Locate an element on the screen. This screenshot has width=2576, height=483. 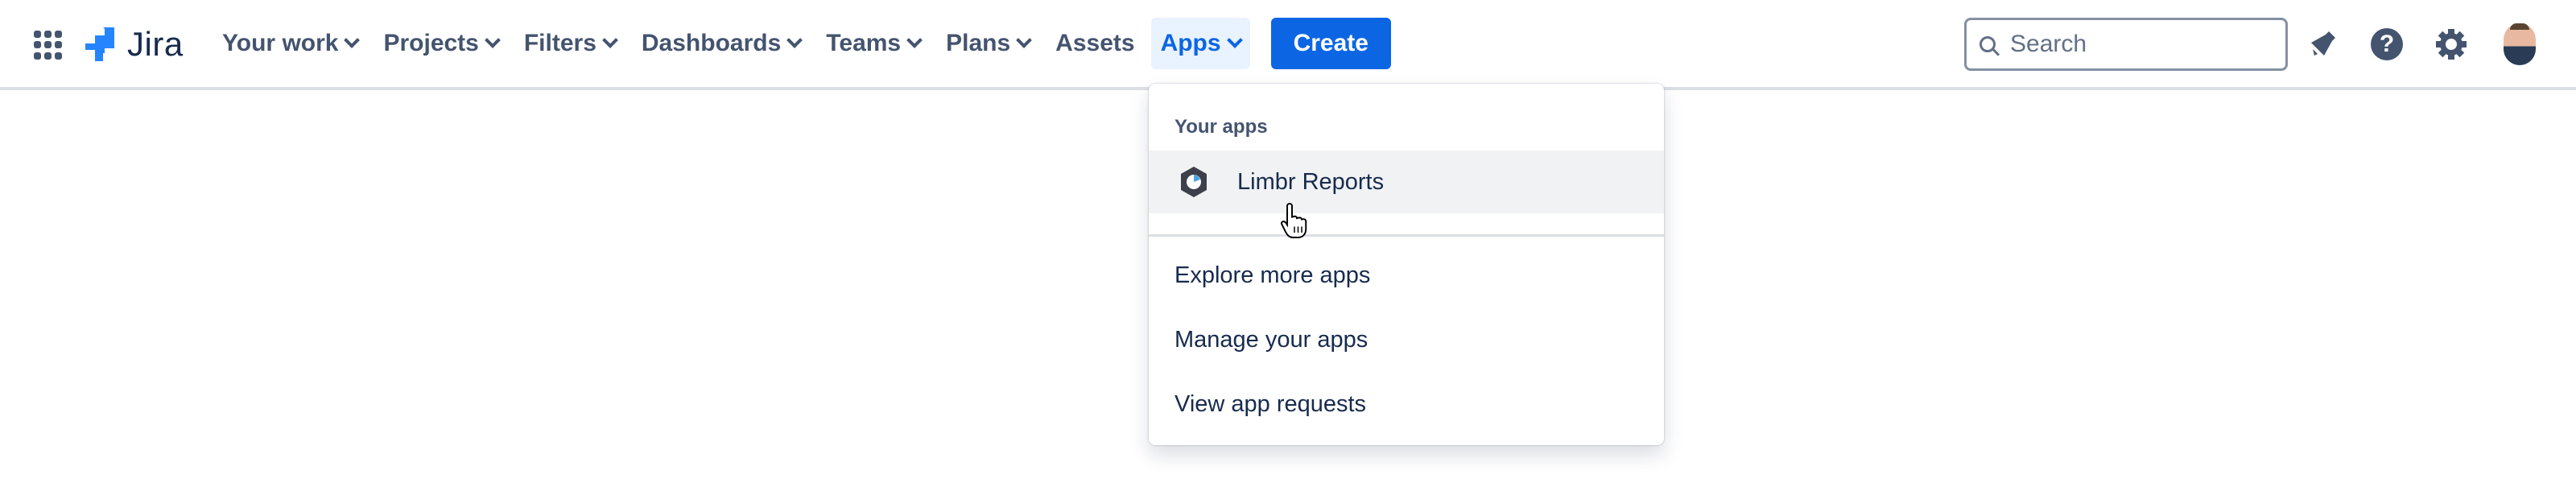
nav-label: Dashboards is located at coordinates (711, 43).